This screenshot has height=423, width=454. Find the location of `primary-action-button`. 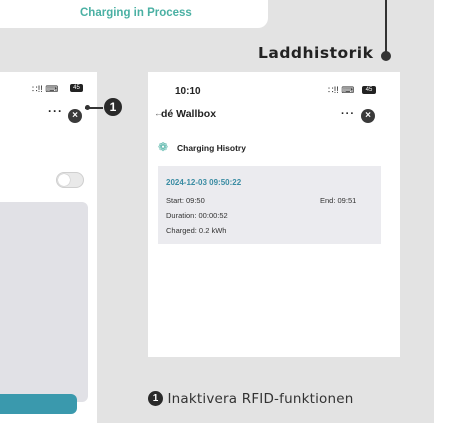

primary-action-button is located at coordinates (38, 404).